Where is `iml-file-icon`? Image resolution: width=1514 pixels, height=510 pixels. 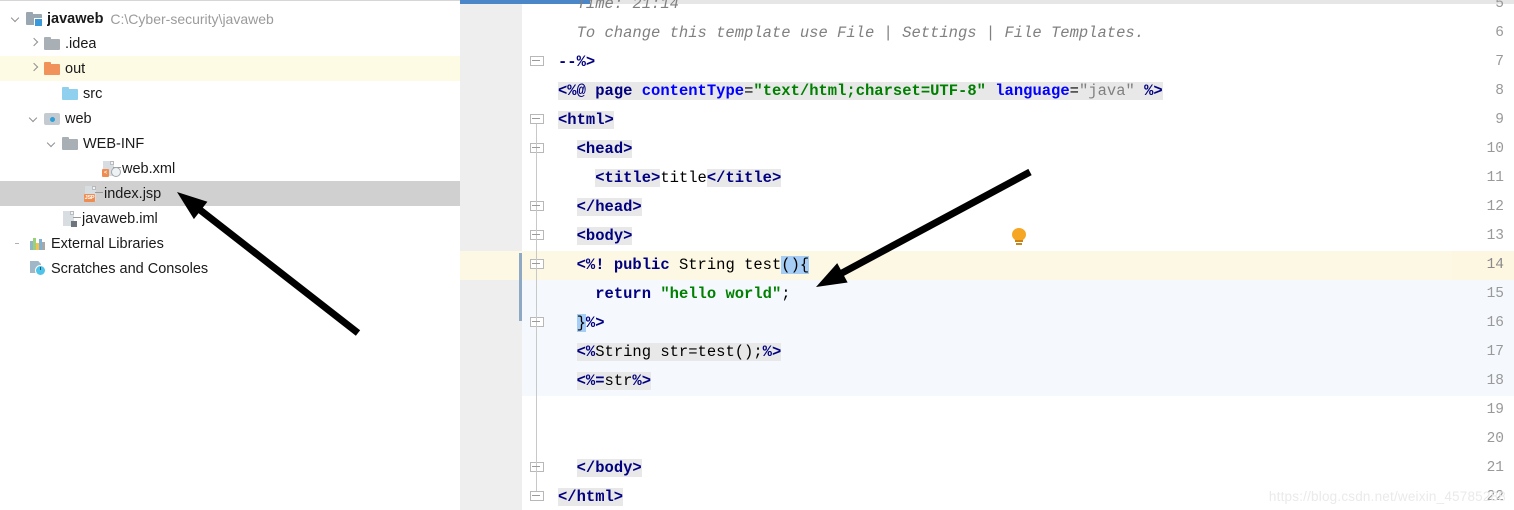
iml-file-icon is located at coordinates (71, 218).